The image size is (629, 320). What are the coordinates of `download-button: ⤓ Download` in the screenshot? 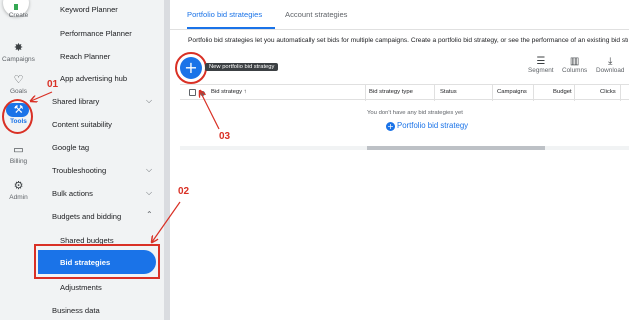 It's located at (610, 65).